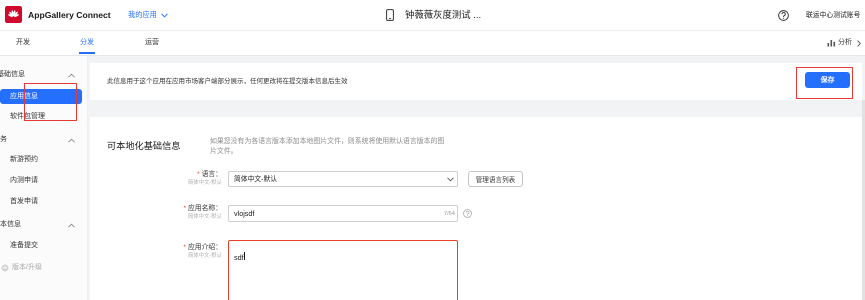  What do you see at coordinates (27, 117) in the screenshot?
I see `sidebar-item-package-management: 软件包管理` at bounding box center [27, 117].